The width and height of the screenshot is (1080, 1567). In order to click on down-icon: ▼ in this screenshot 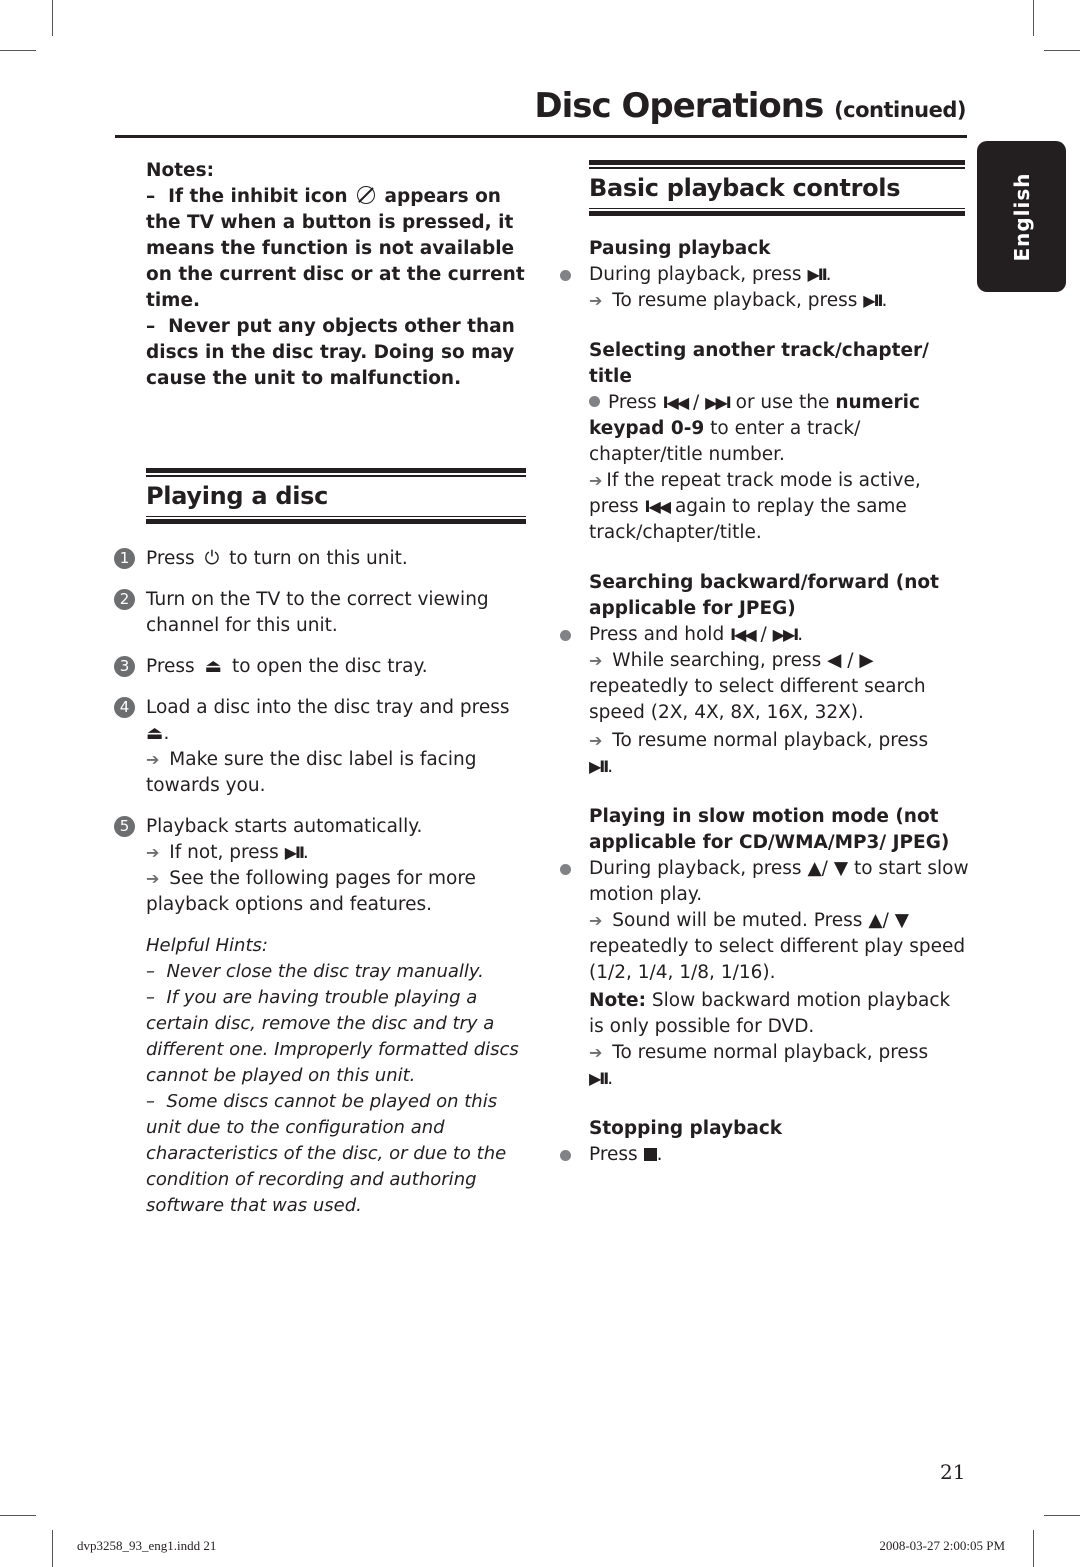, I will do `click(841, 868)`.